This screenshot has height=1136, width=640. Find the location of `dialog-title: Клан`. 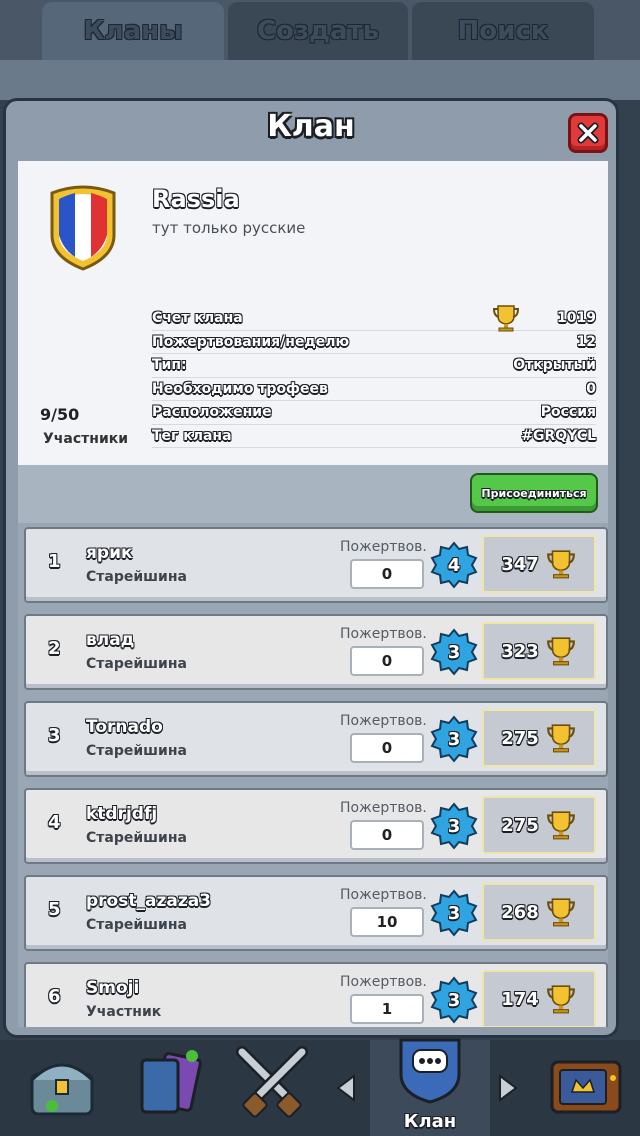

dialog-title: Клан is located at coordinates (311, 126).